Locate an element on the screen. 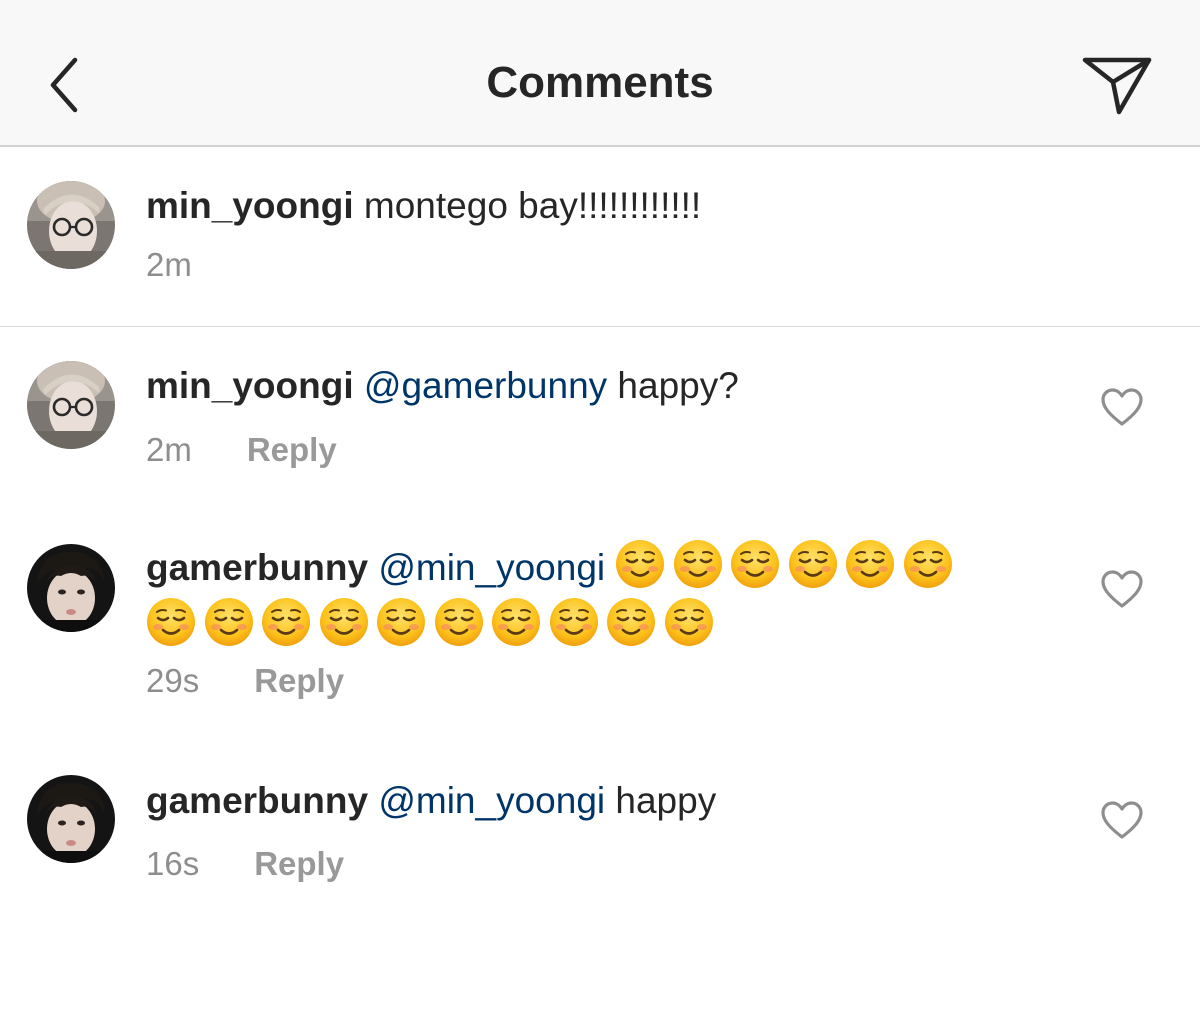 The image size is (1200, 1009). page-title: Comments is located at coordinates (600, 82).